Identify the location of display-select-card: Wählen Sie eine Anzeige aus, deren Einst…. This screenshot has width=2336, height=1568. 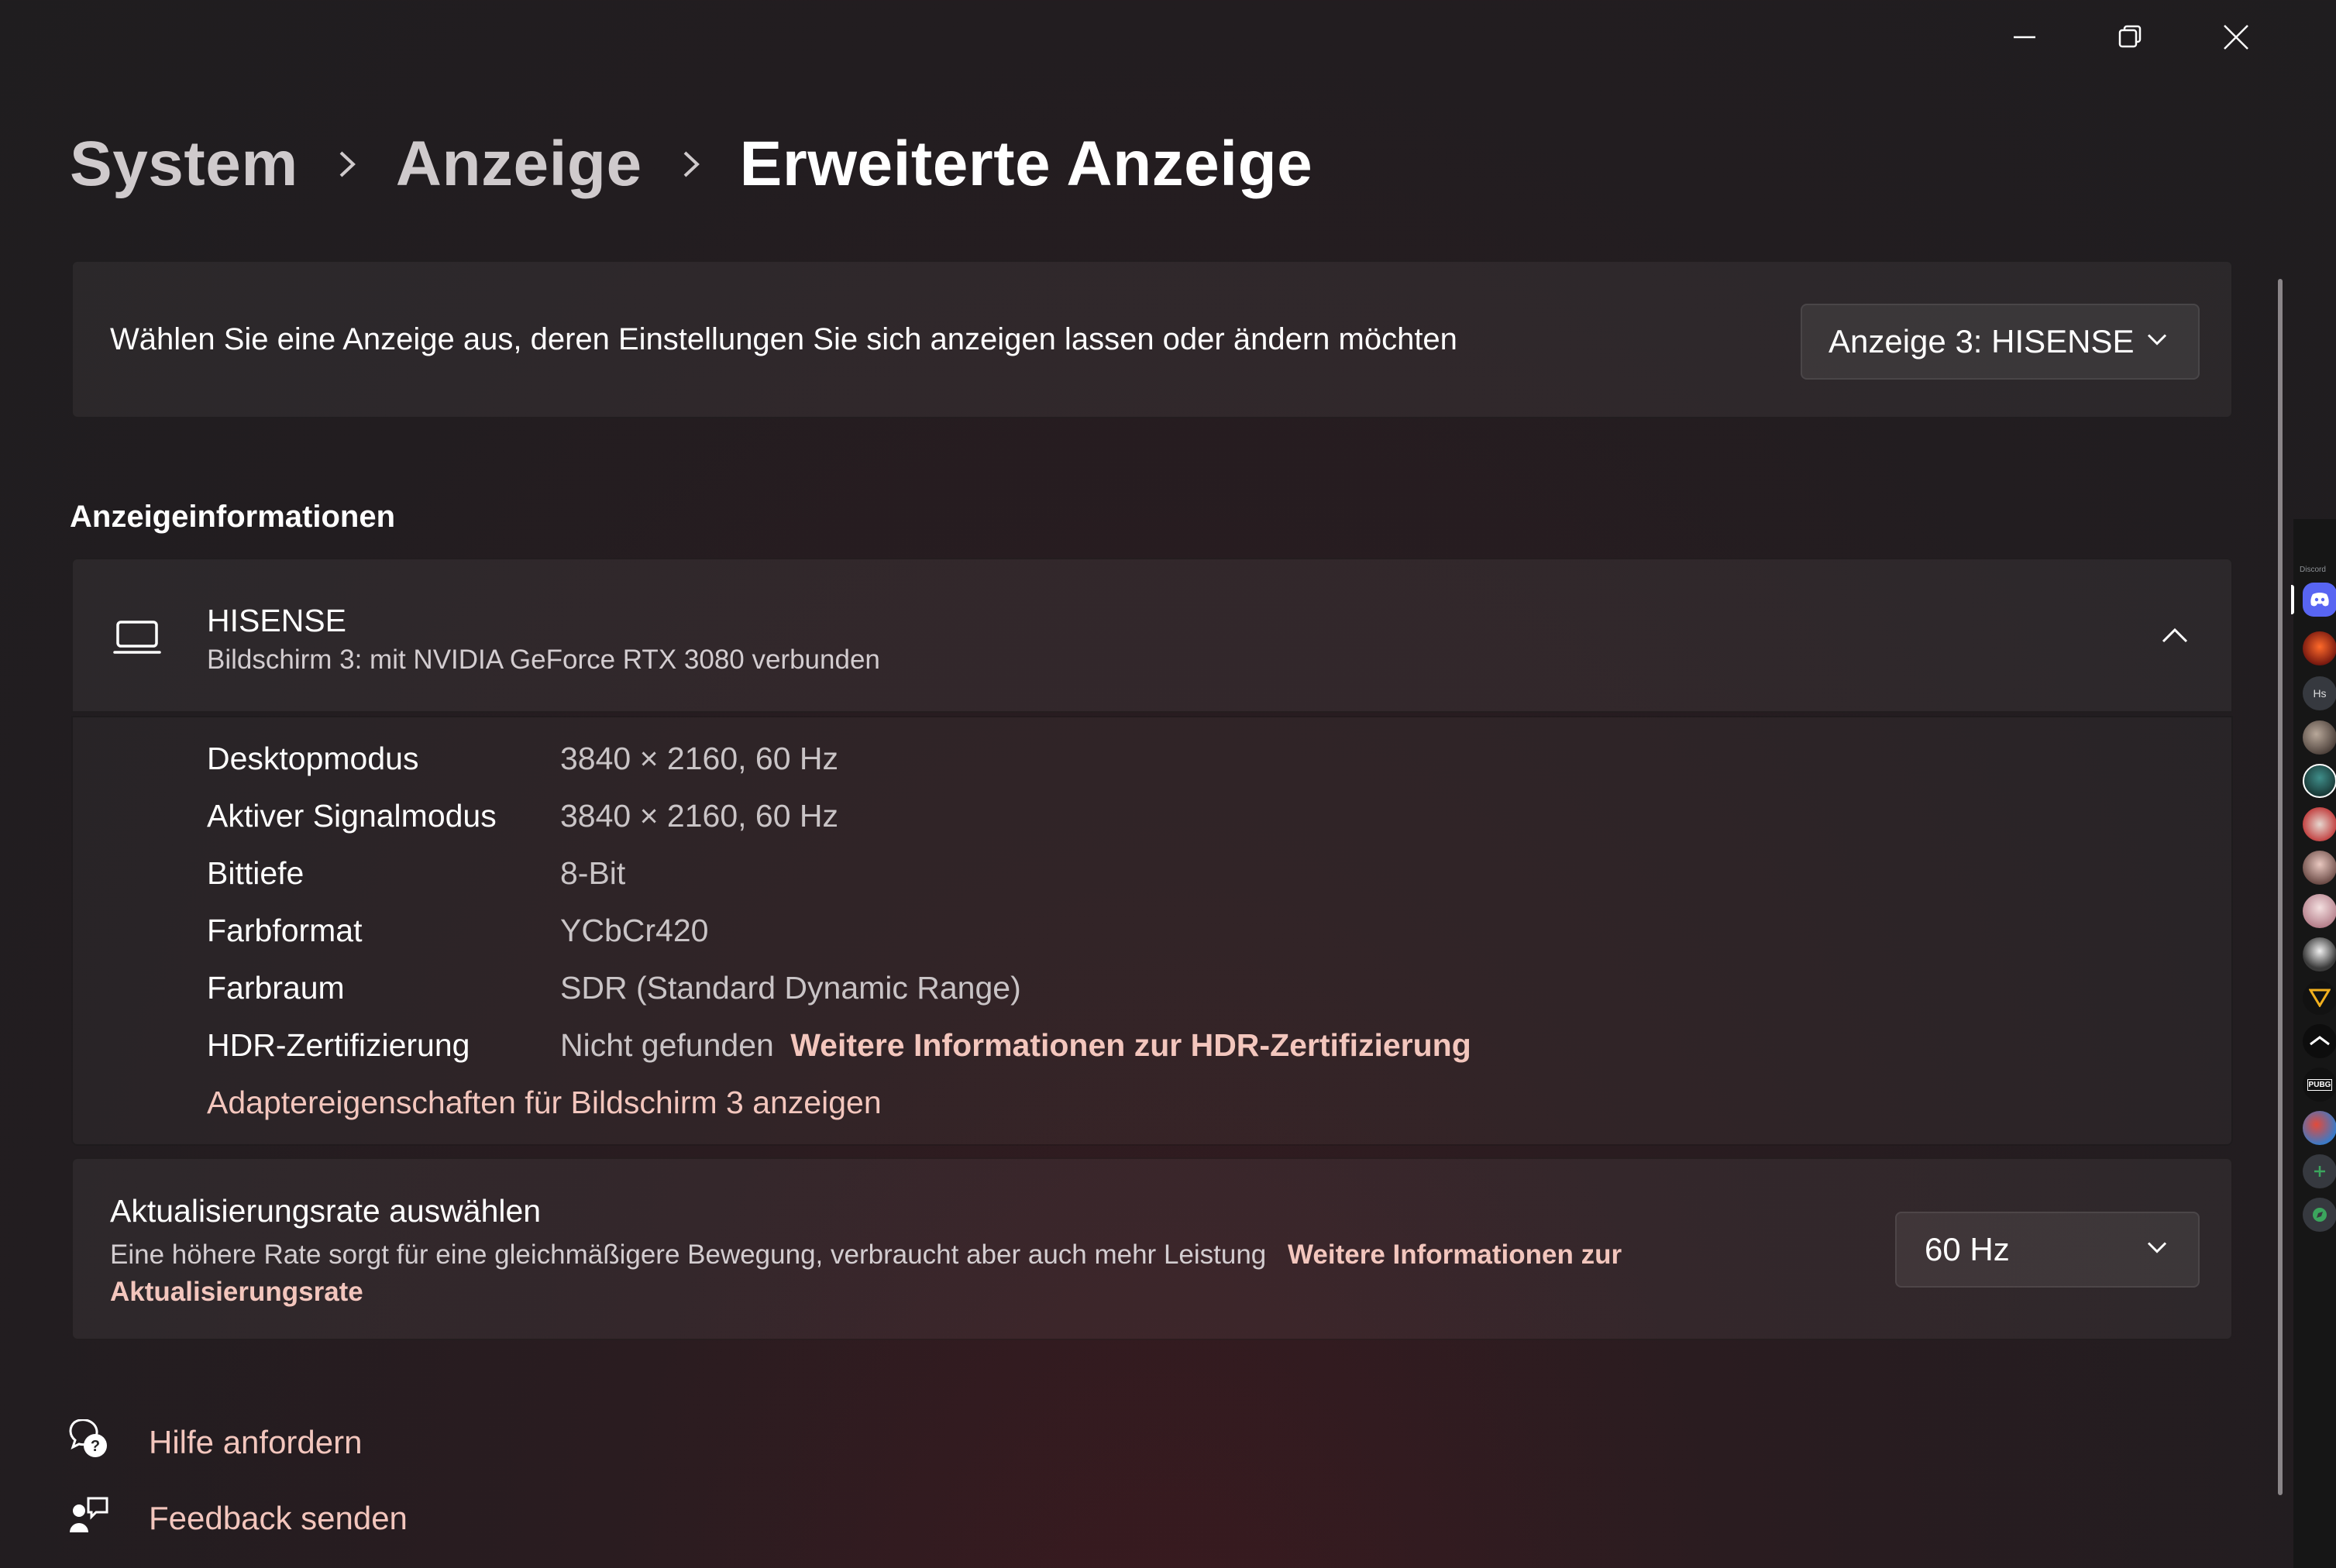
(1152, 339).